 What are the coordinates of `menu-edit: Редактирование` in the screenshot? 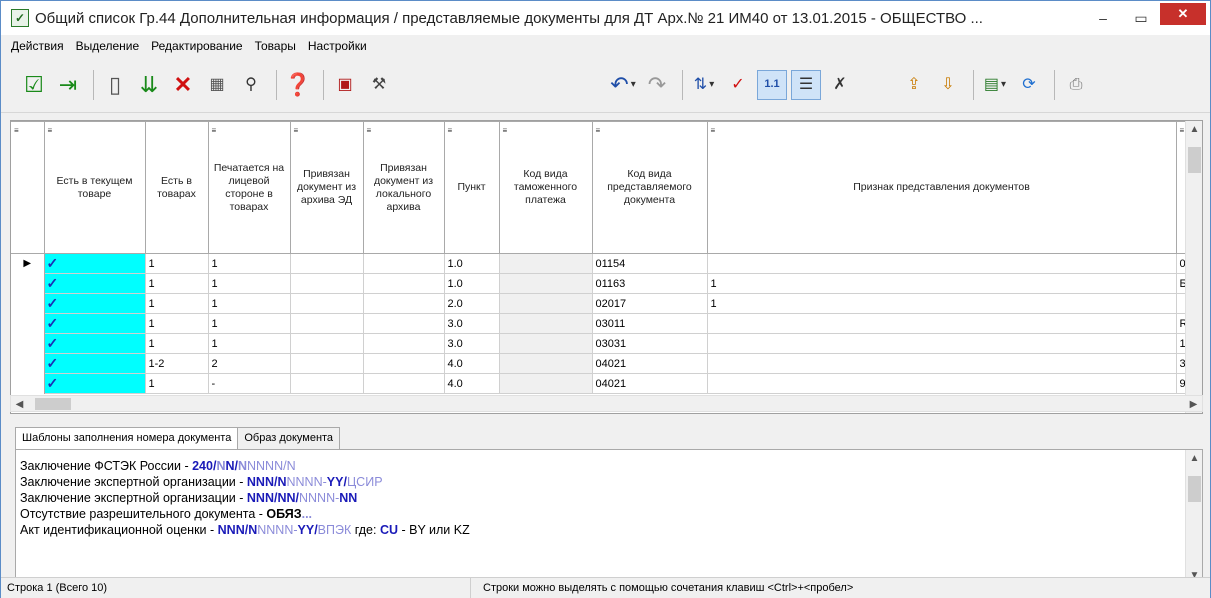 It's located at (196, 46).